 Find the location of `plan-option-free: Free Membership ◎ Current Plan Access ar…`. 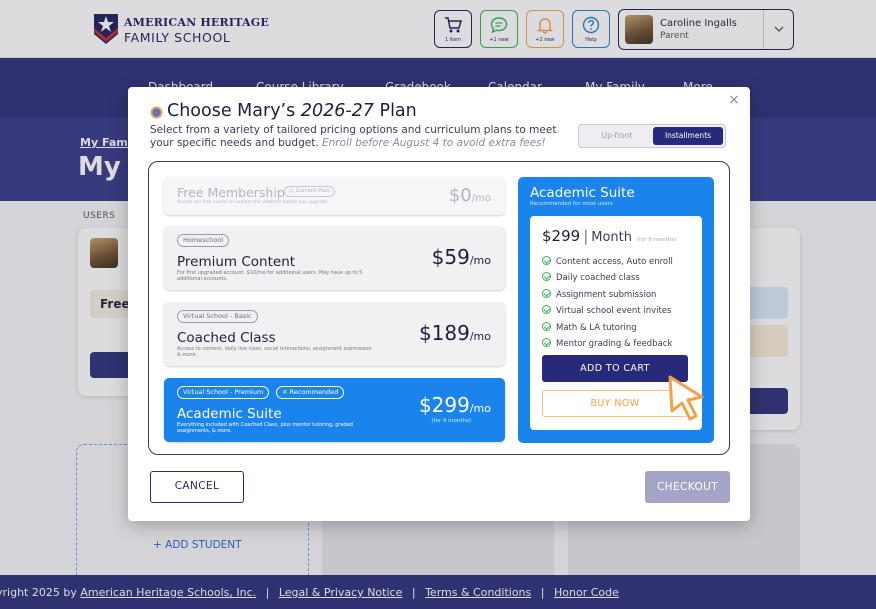

plan-option-free: Free Membership ◎ Current Plan Access ar… is located at coordinates (334, 196).